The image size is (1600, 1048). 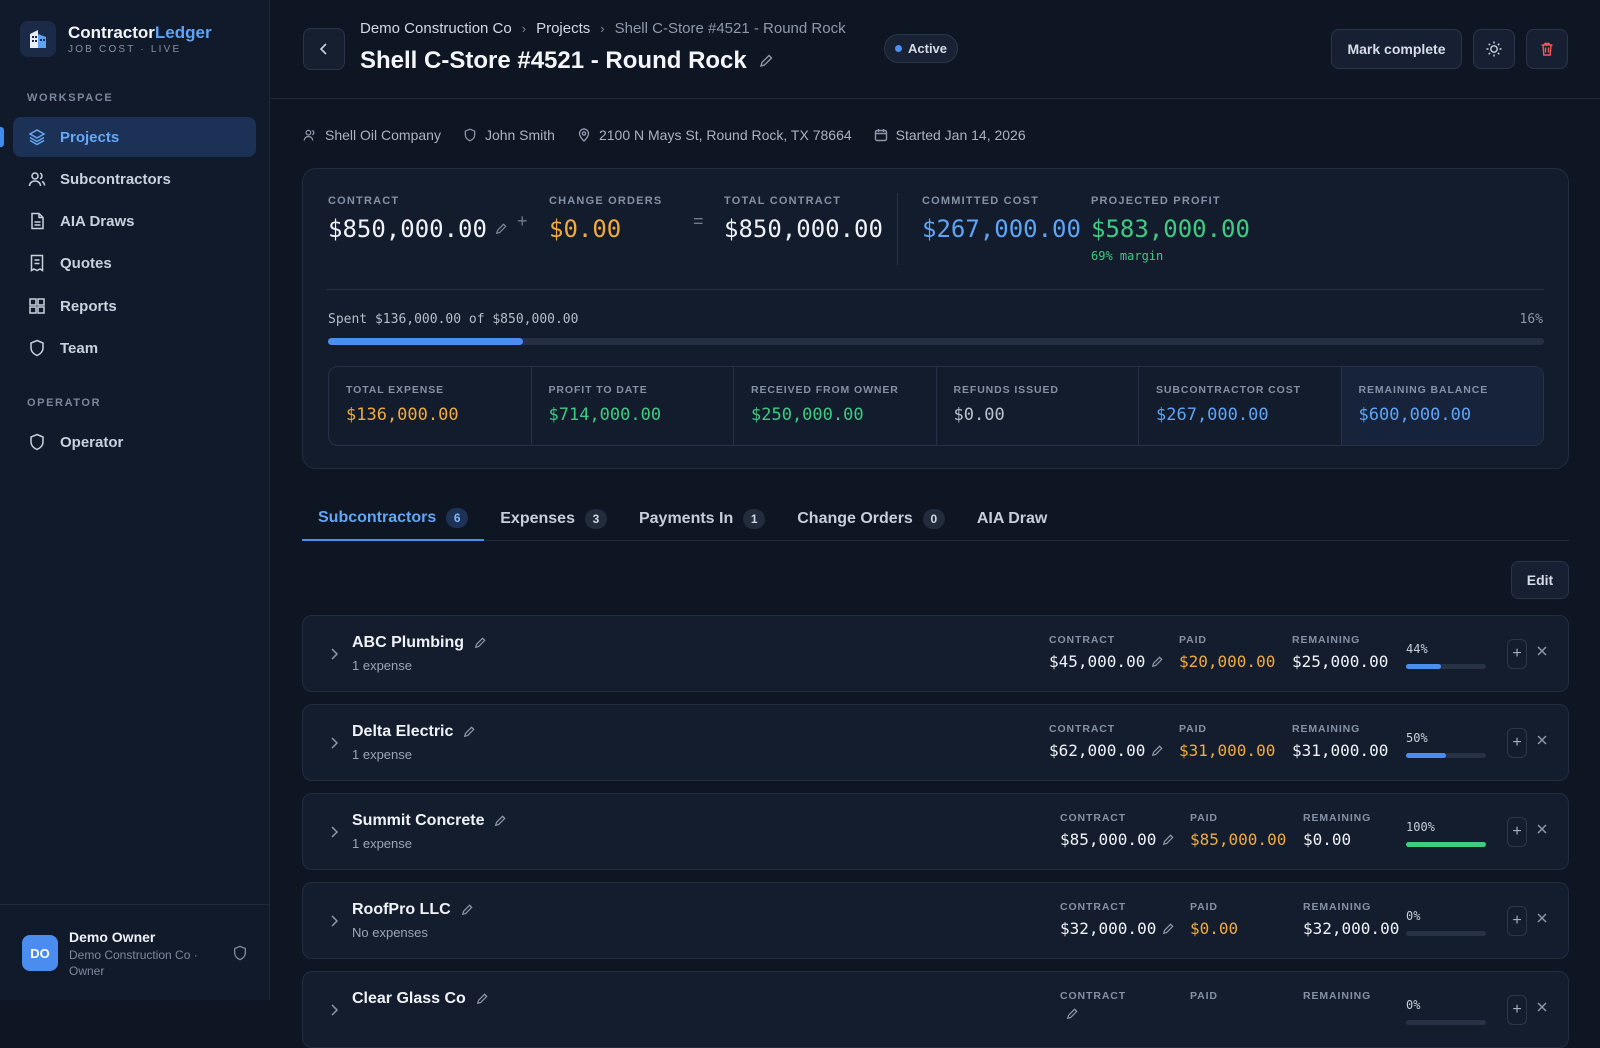 What do you see at coordinates (1517, 1009) in the screenshot?
I see `plus-icon: +` at bounding box center [1517, 1009].